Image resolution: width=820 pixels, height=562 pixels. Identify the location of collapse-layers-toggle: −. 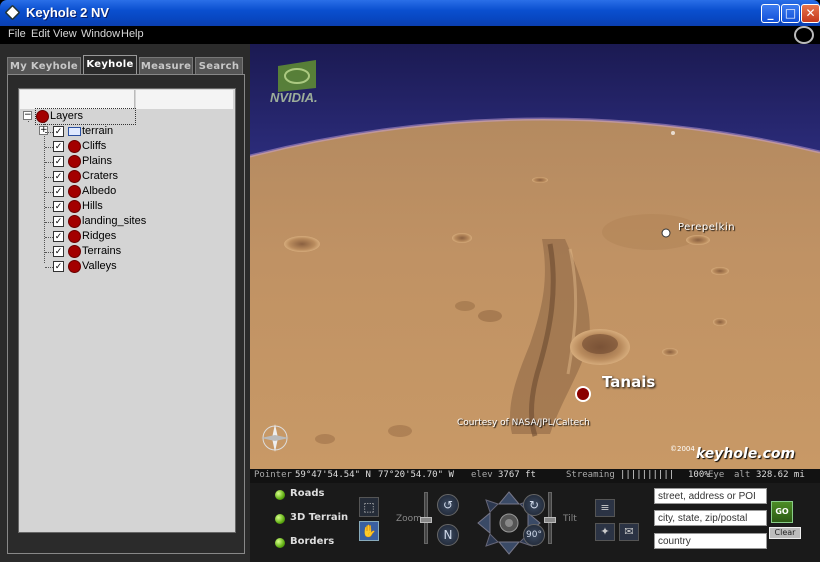
(27, 115).